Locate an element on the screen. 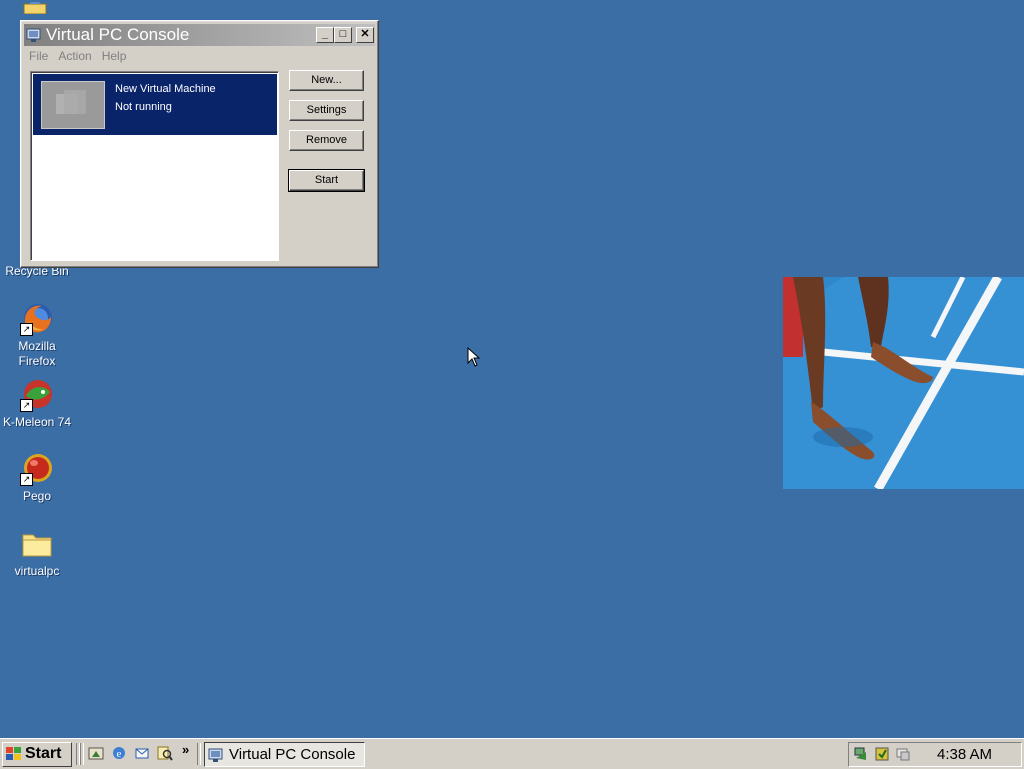  remove-button: Remove is located at coordinates (326, 140).